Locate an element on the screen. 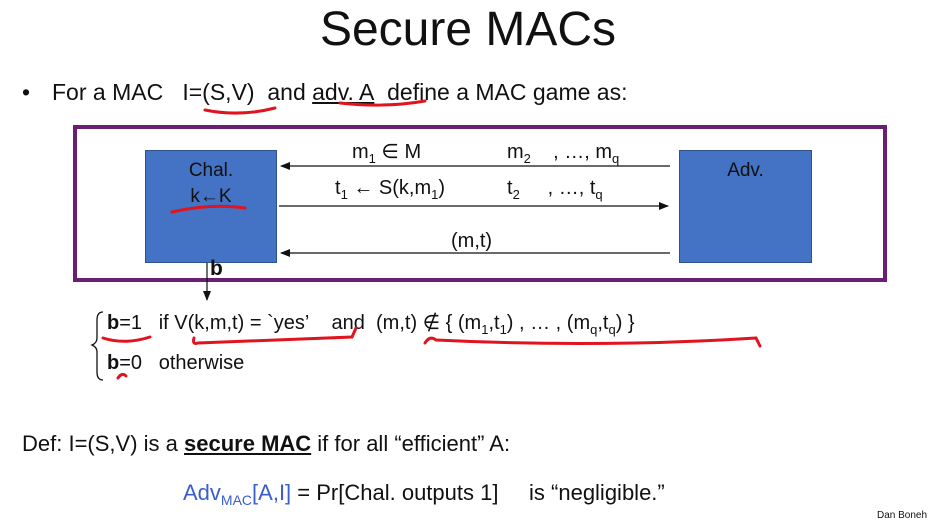 This screenshot has width=936, height=527. case-bracket is located at coordinates (97, 346).